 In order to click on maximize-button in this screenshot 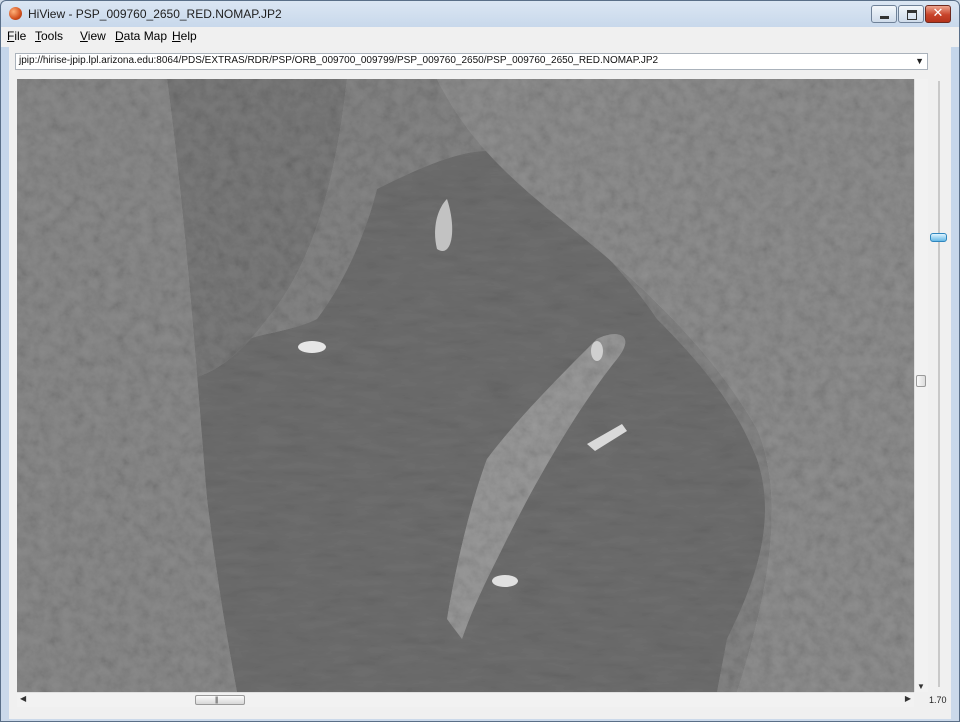, I will do `click(911, 14)`.